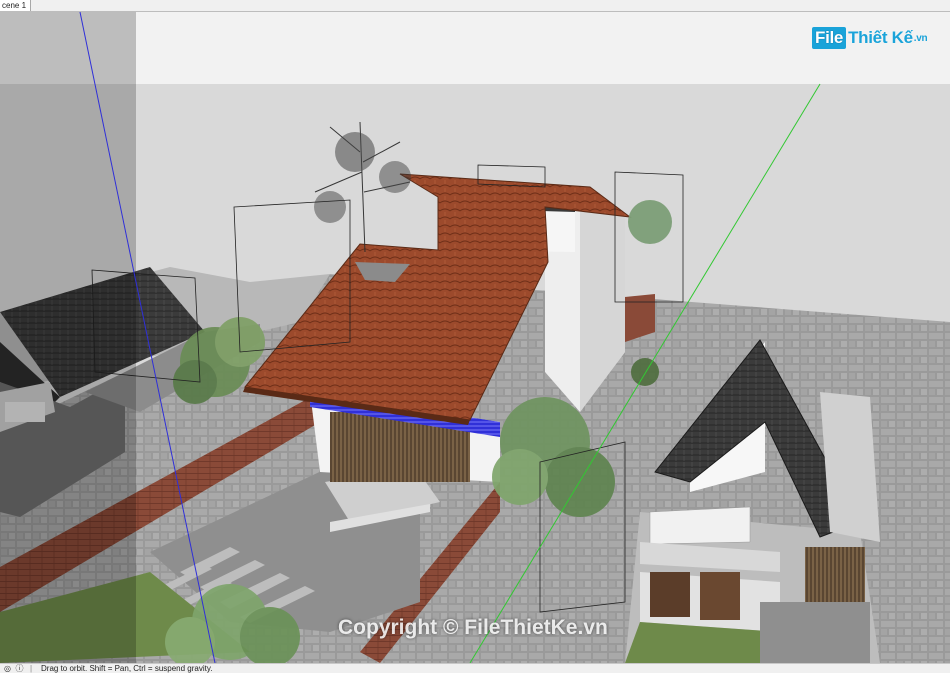 This screenshot has width=950, height=674. Describe the element at coordinates (475, 6) in the screenshot. I see `scene-tab-bar: cene 1` at that location.